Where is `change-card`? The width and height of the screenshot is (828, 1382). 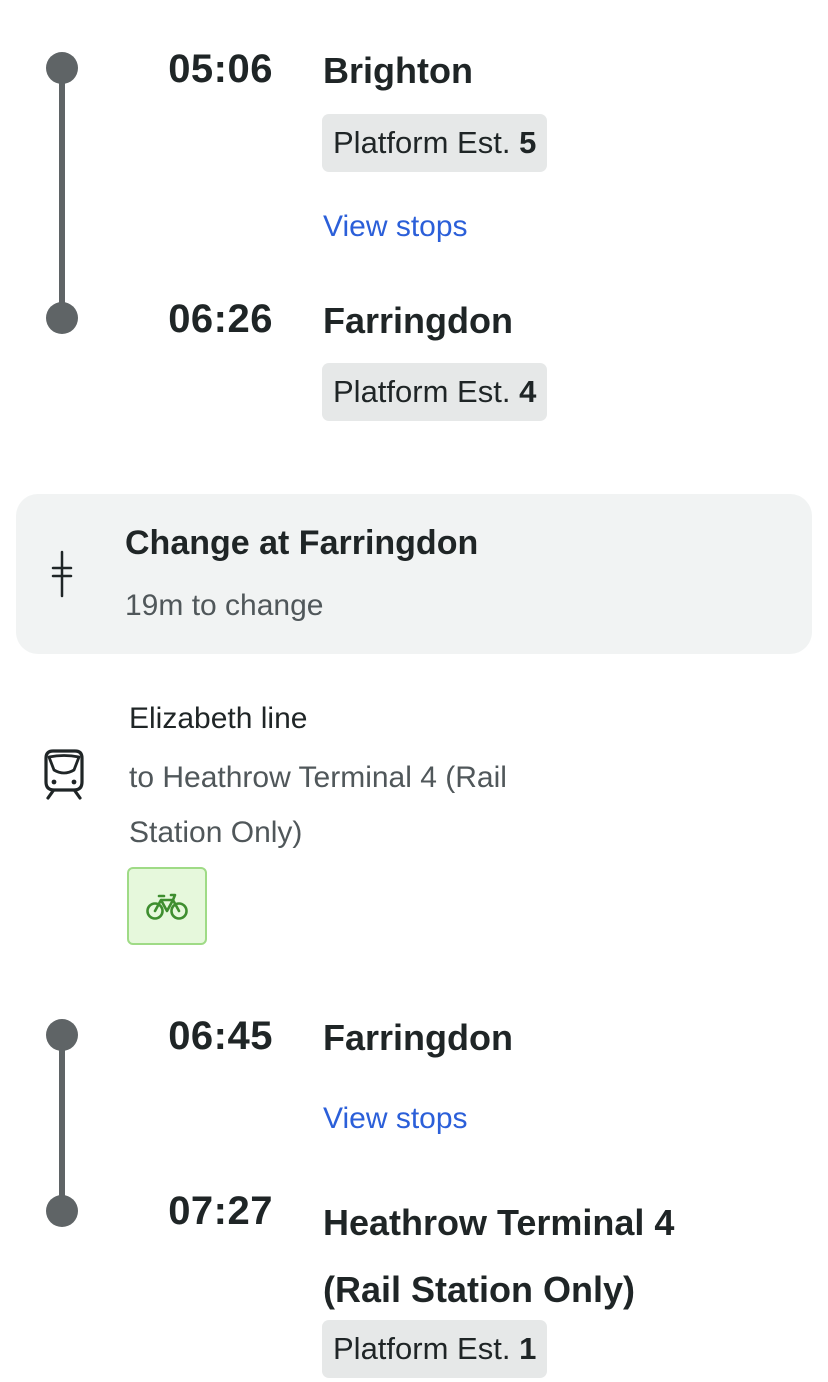 change-card is located at coordinates (414, 574).